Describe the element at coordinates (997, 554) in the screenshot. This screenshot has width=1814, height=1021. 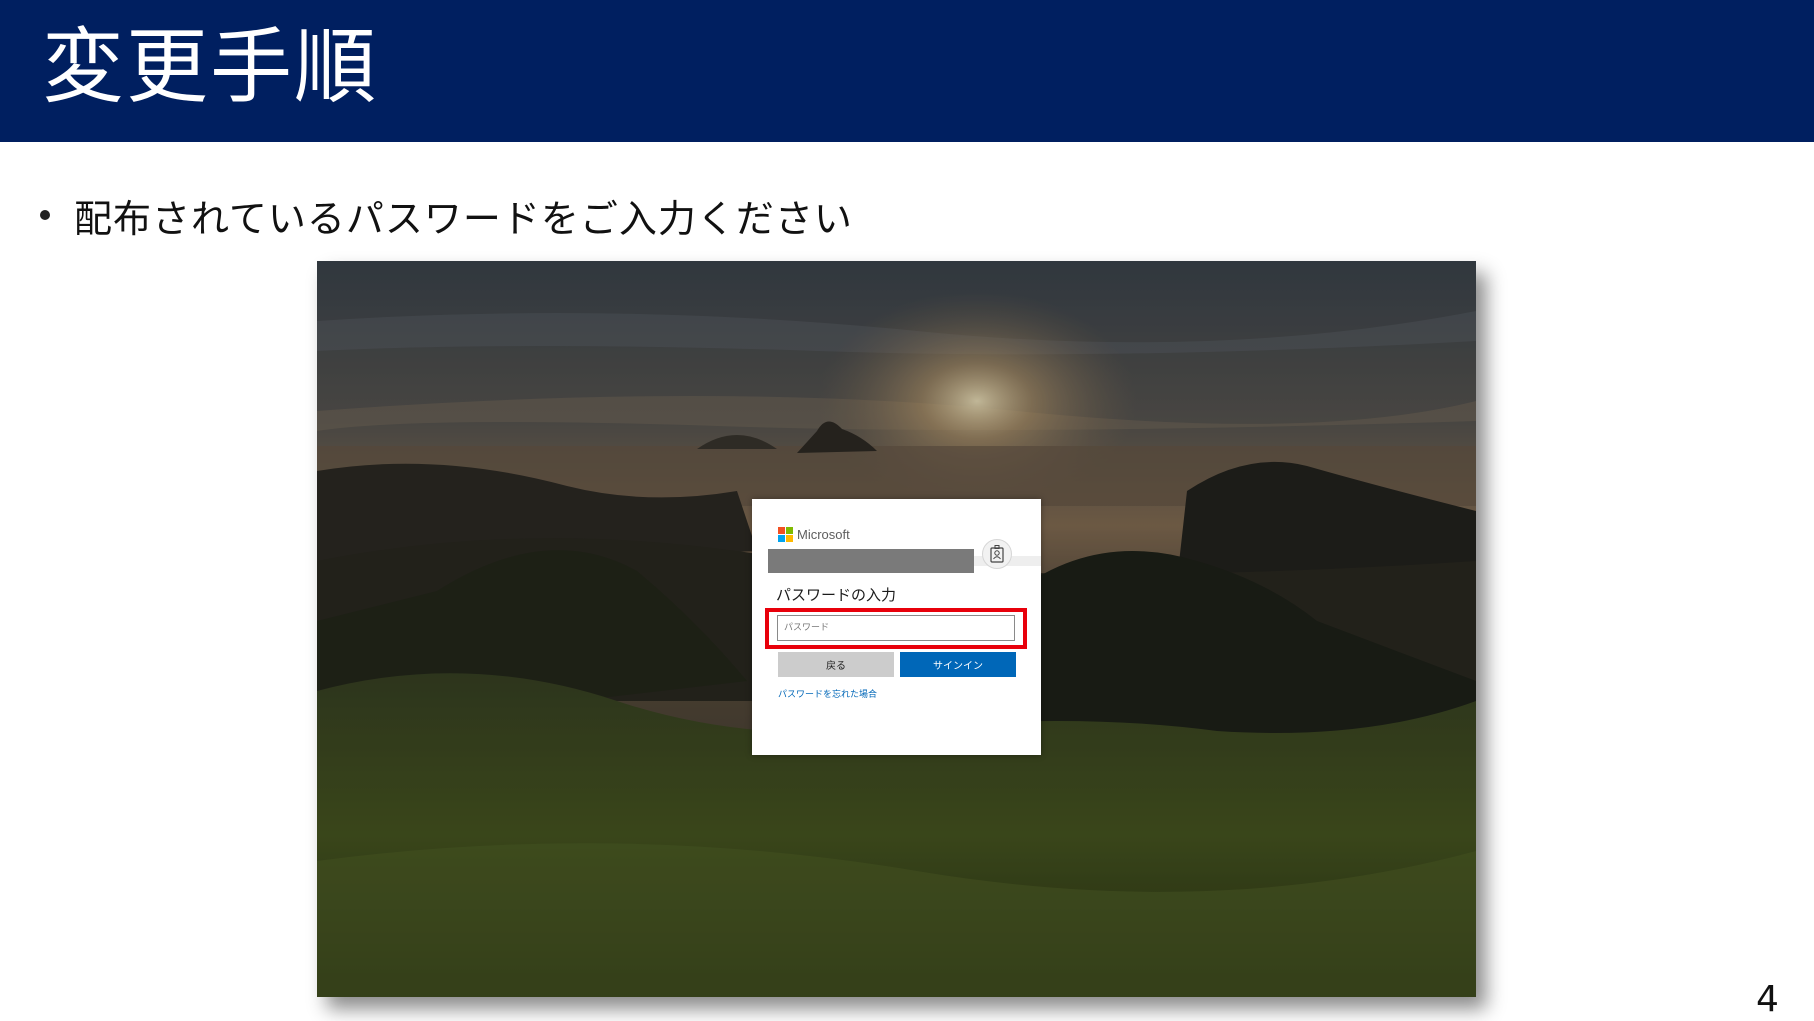
I see `badge-icon` at that location.